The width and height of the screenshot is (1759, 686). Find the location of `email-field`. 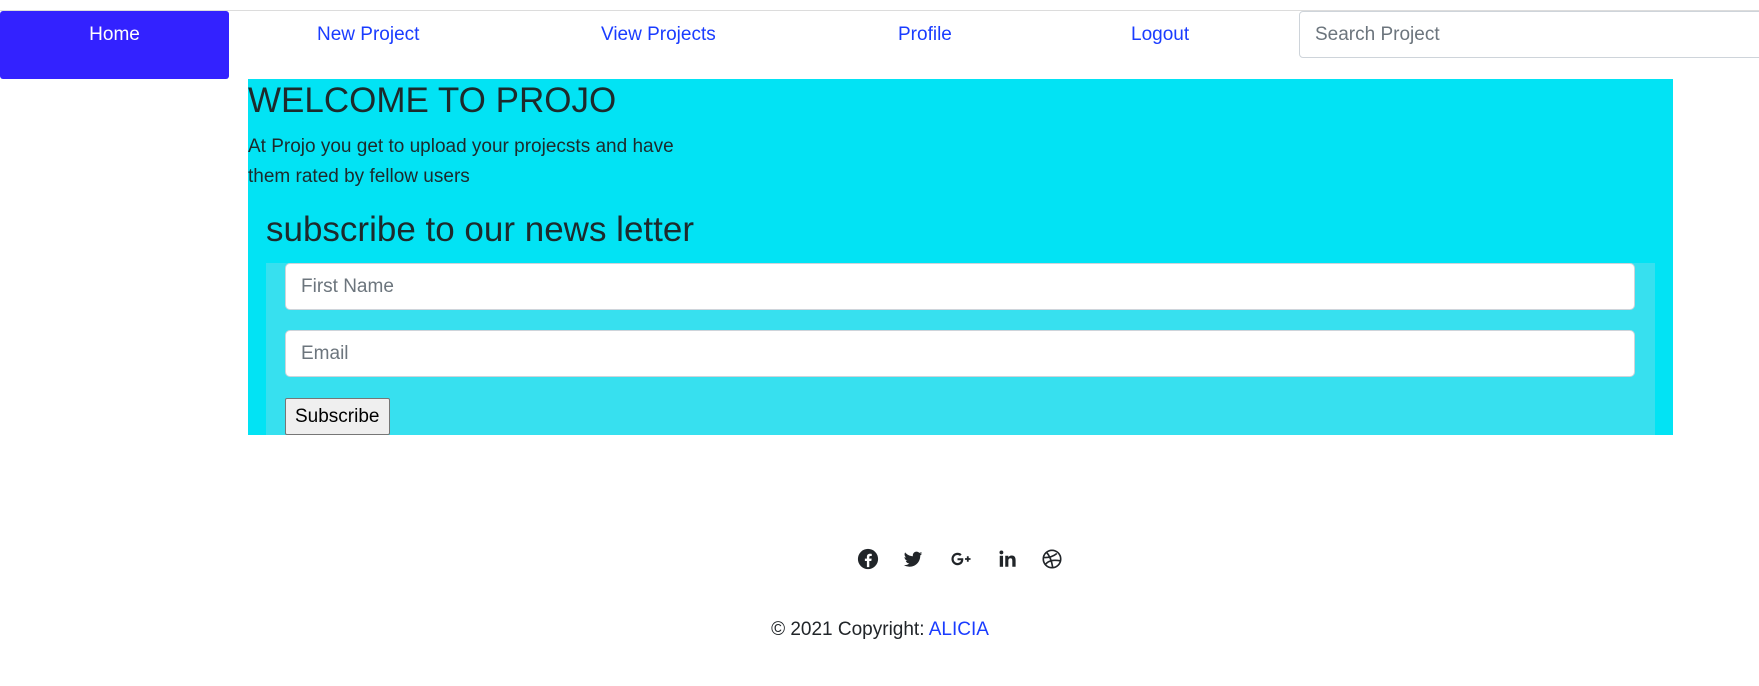

email-field is located at coordinates (960, 353).